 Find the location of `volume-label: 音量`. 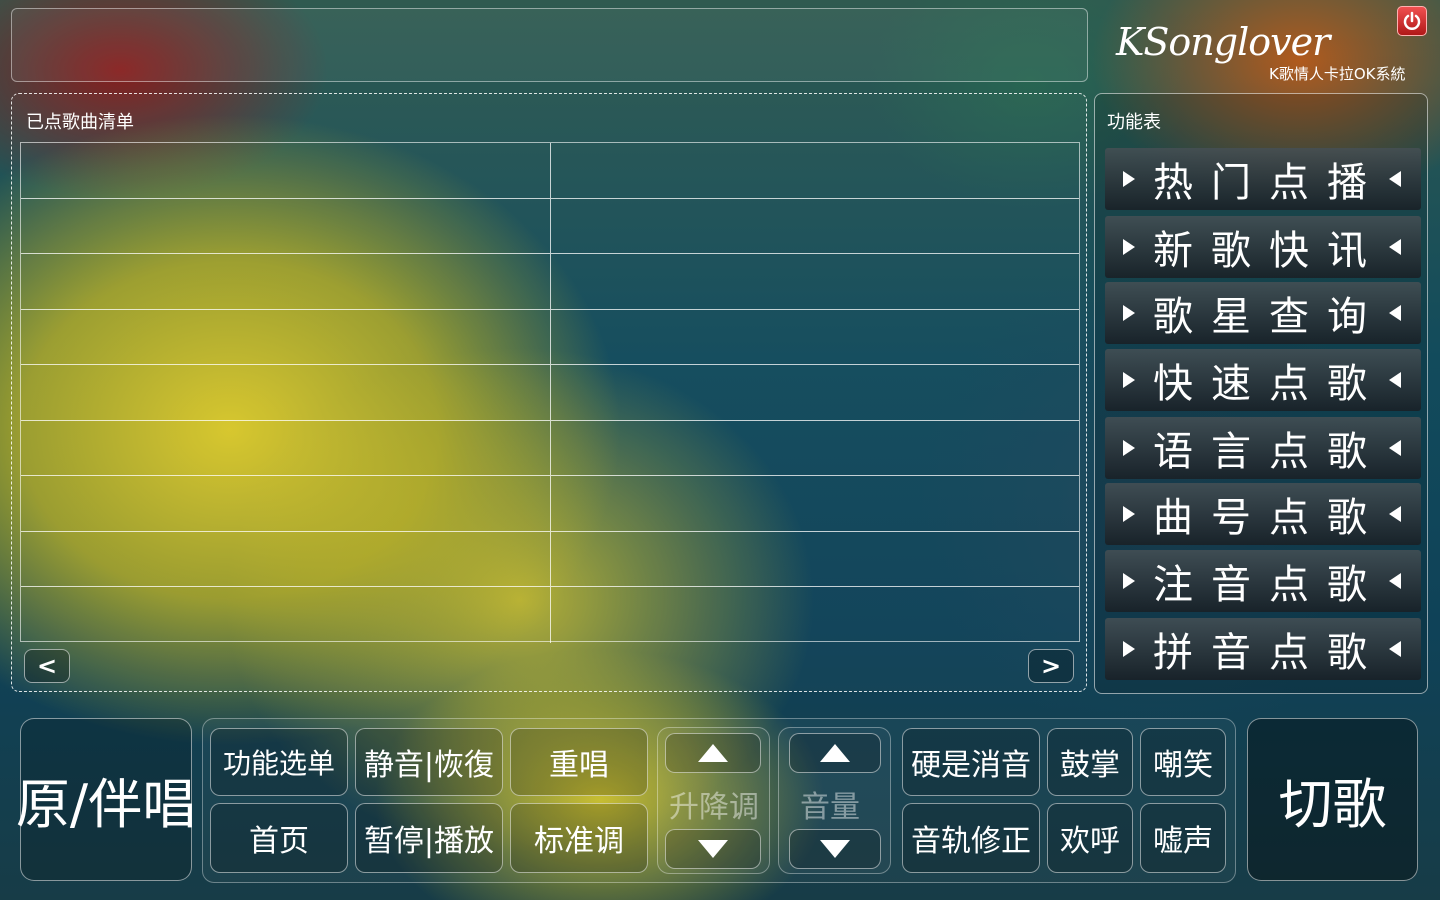

volume-label: 音量 is located at coordinates (830, 807).